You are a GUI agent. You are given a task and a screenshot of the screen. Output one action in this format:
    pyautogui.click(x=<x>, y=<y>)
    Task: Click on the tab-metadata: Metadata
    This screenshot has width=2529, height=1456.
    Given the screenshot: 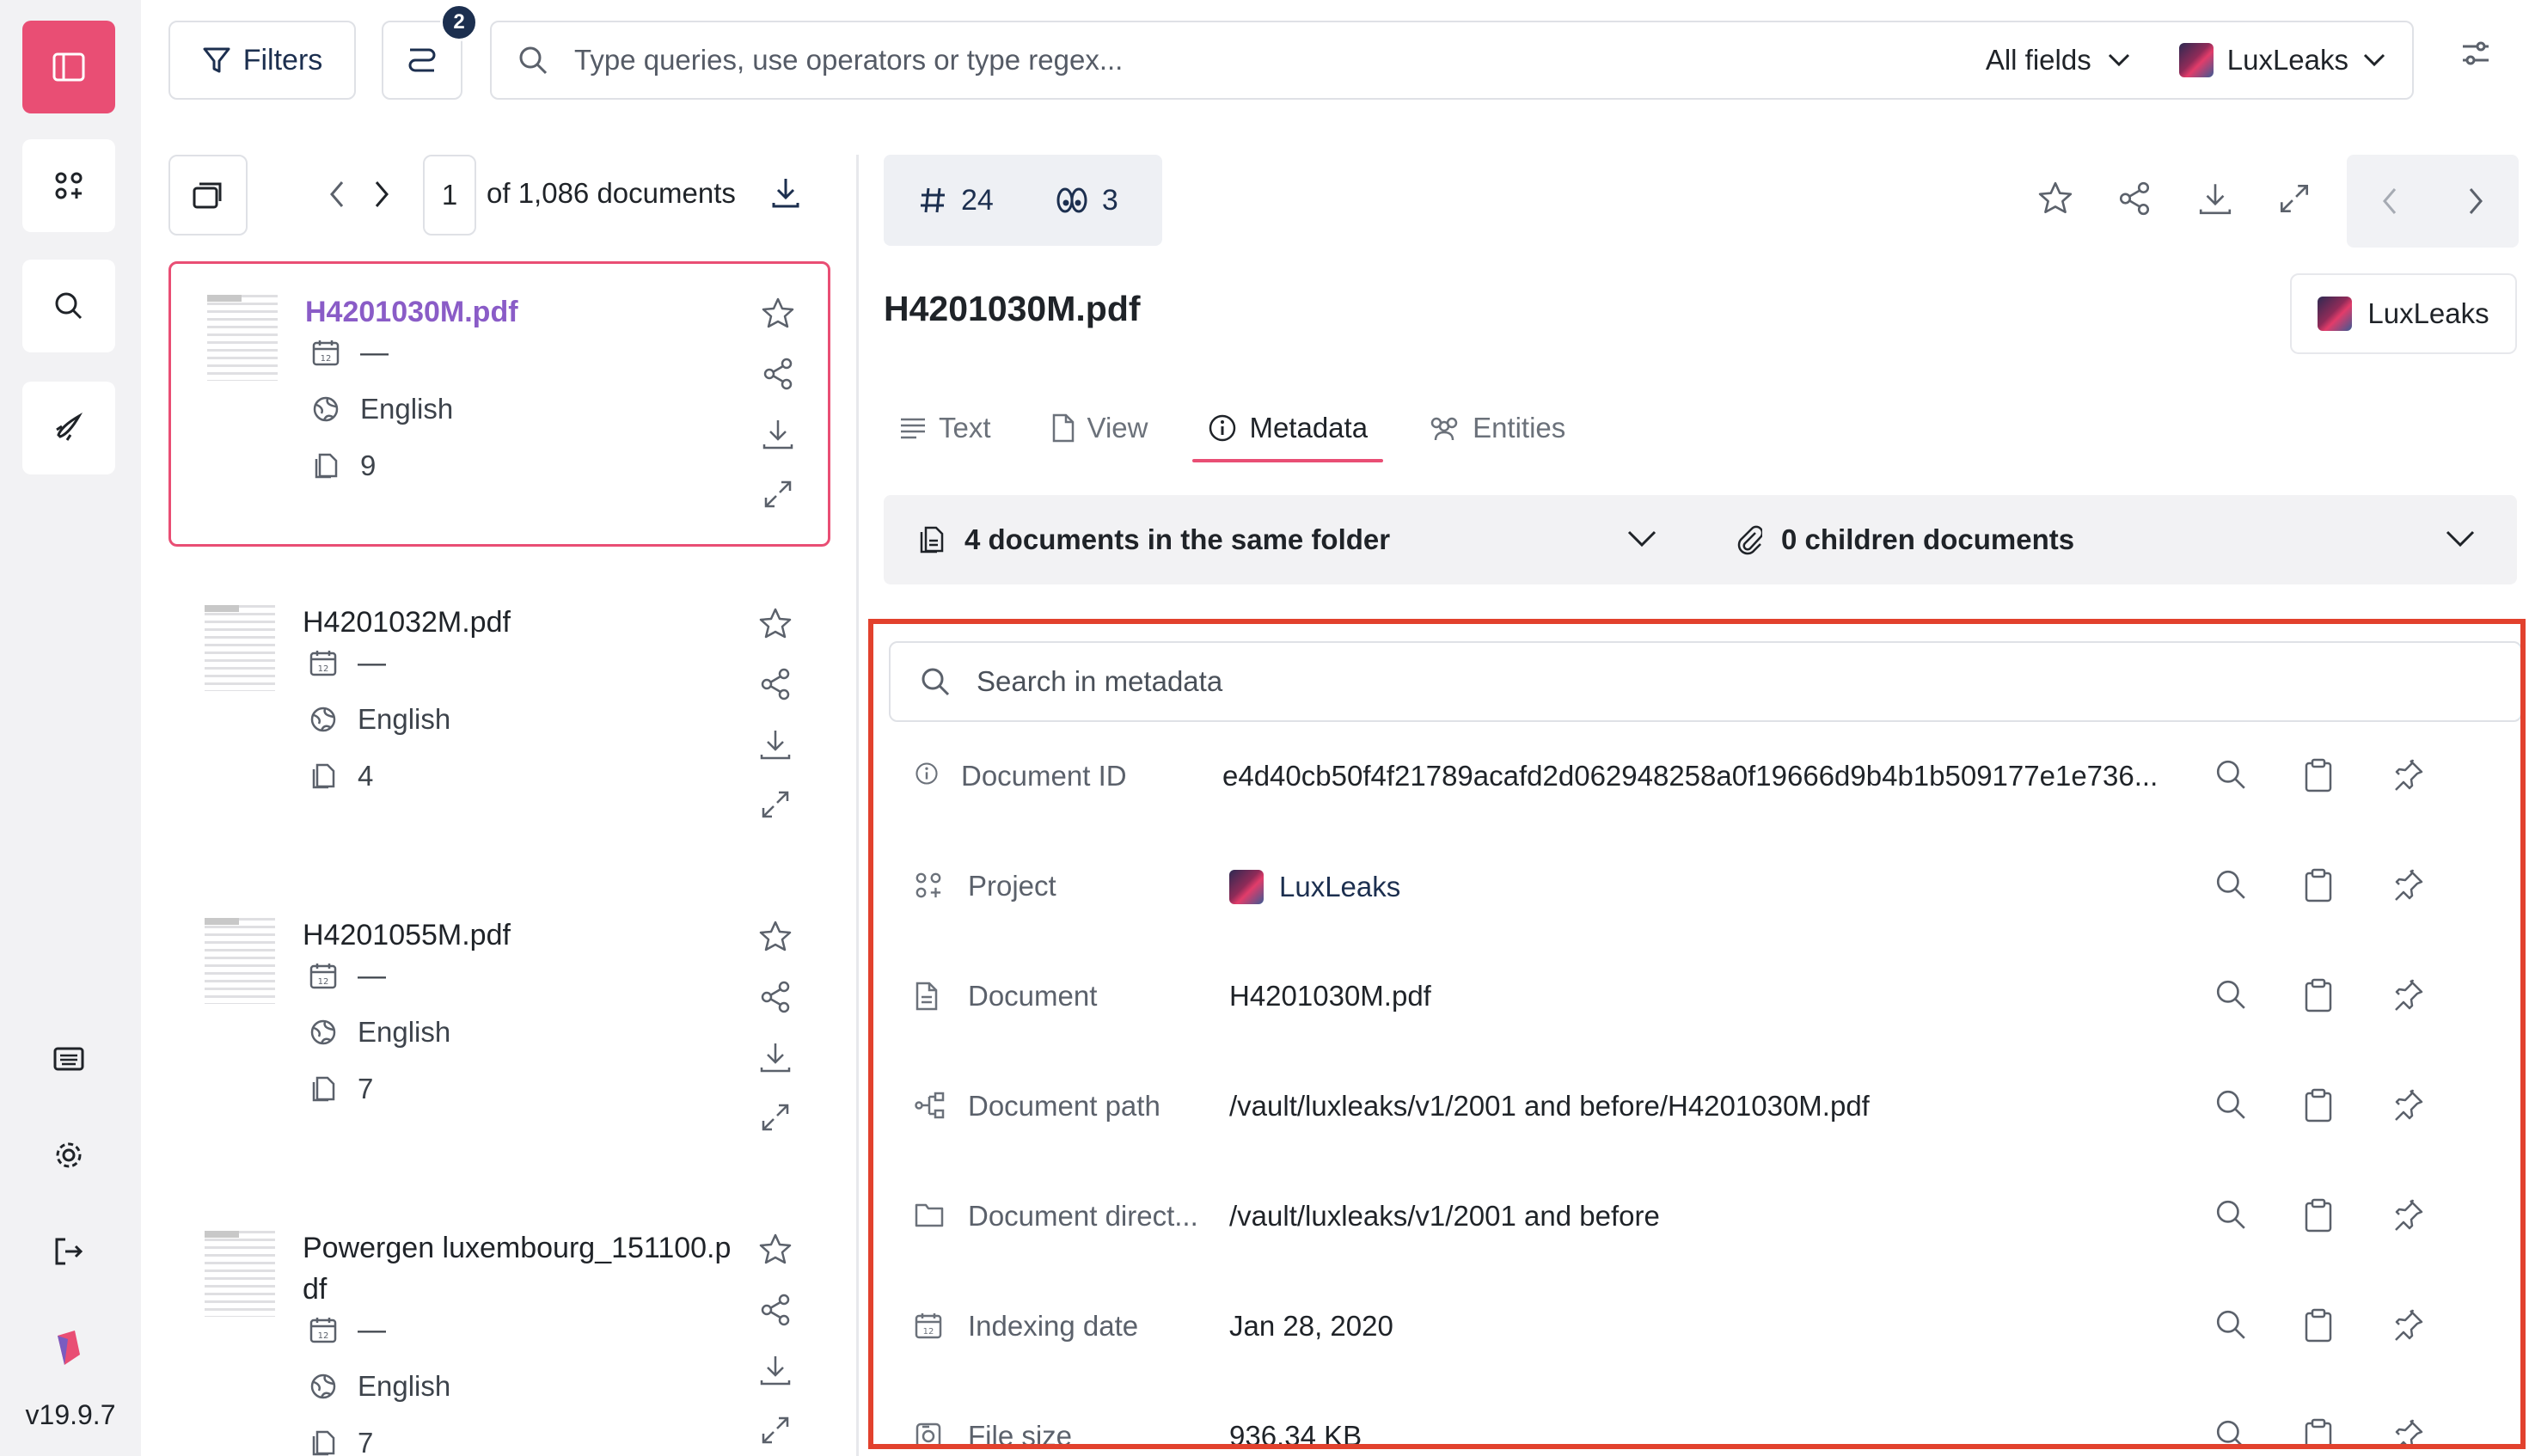 What is the action you would take?
    pyautogui.click(x=1287, y=428)
    